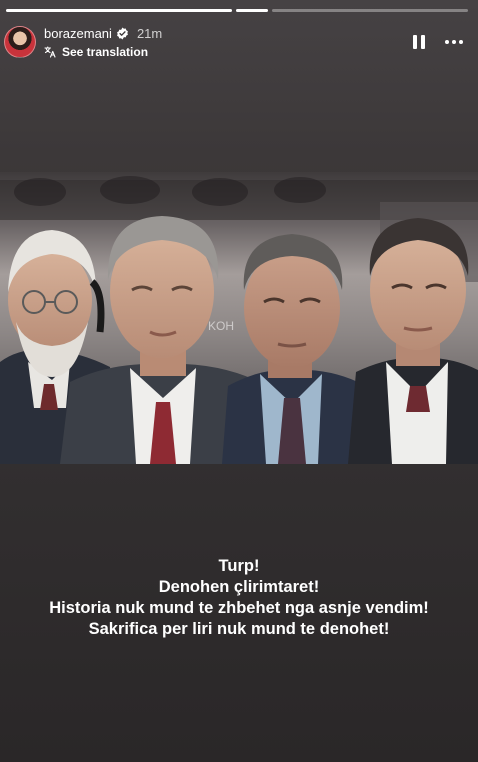 This screenshot has height=762, width=478. What do you see at coordinates (419, 42) in the screenshot?
I see `pause-icon` at bounding box center [419, 42].